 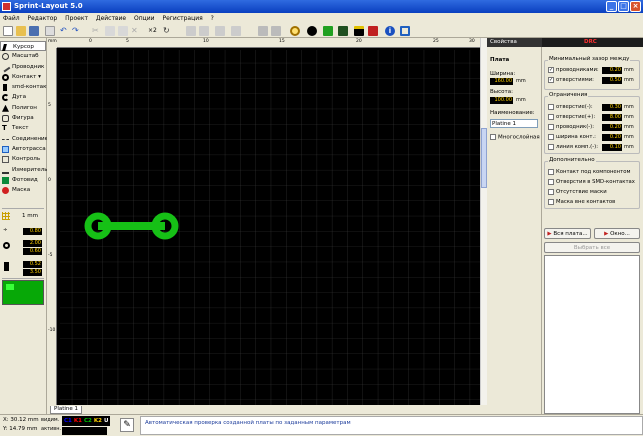 I want to click on grid-setting: 1 mm, so click(x=22, y=216).